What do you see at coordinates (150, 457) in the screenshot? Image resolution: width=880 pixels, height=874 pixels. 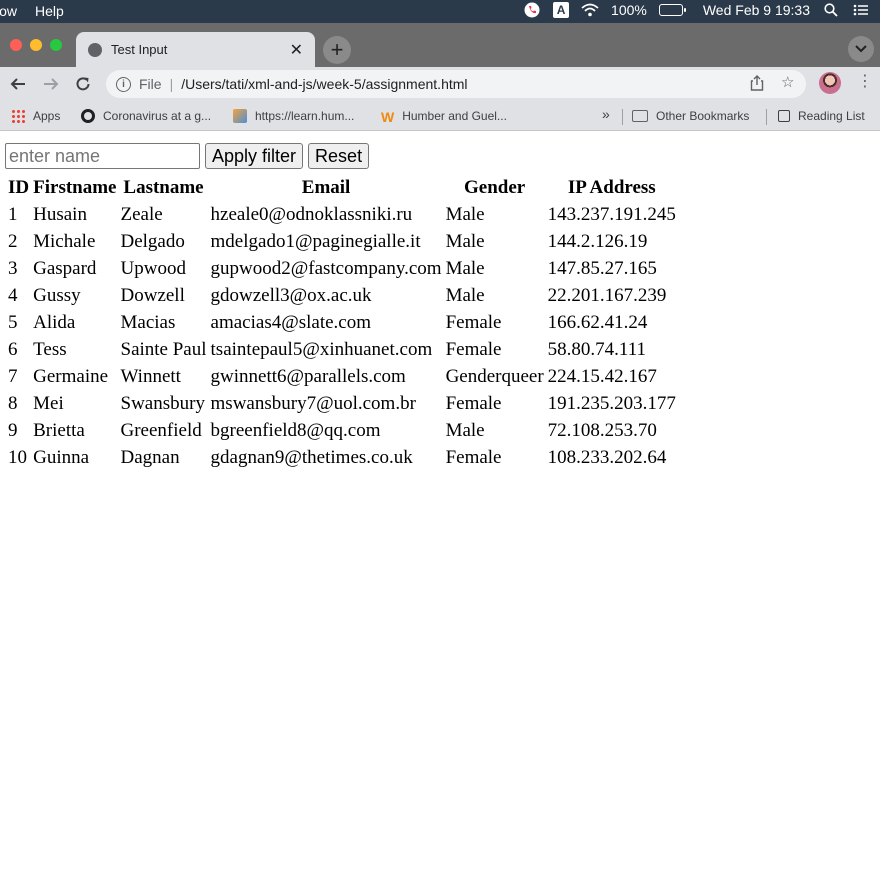 I see `table-cell-lastname: Dagnan` at bounding box center [150, 457].